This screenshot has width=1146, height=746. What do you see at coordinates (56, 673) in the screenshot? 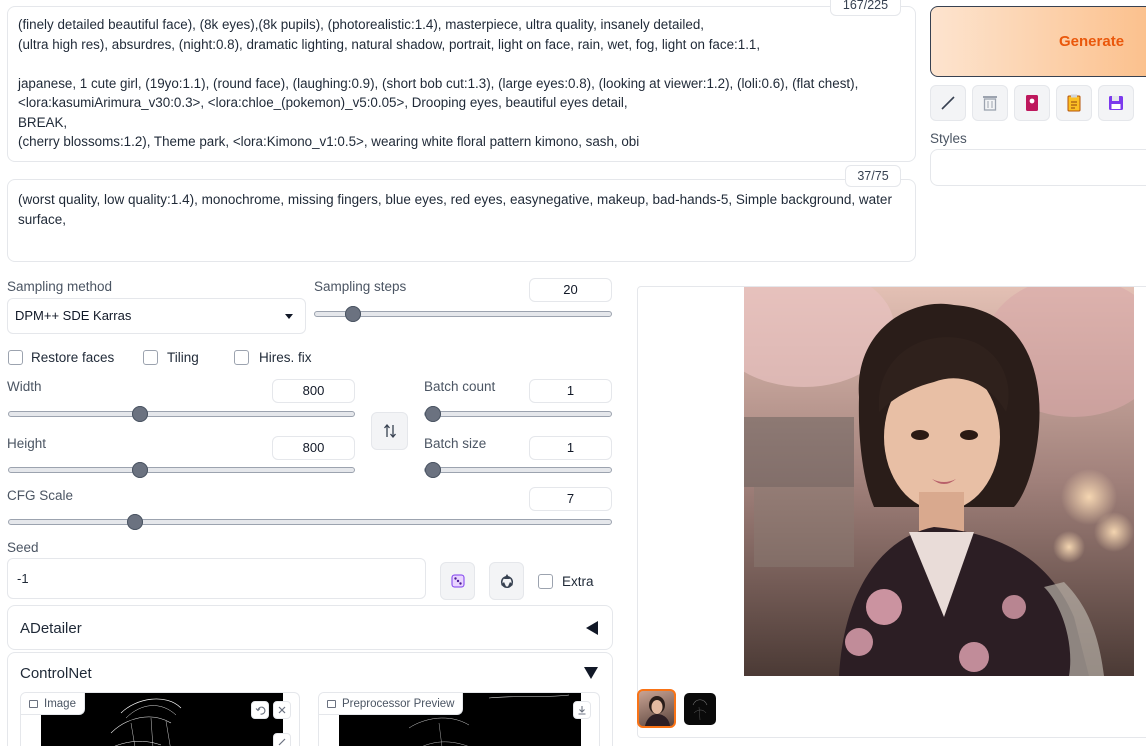
I see `controlnet-label: ControlNet` at bounding box center [56, 673].